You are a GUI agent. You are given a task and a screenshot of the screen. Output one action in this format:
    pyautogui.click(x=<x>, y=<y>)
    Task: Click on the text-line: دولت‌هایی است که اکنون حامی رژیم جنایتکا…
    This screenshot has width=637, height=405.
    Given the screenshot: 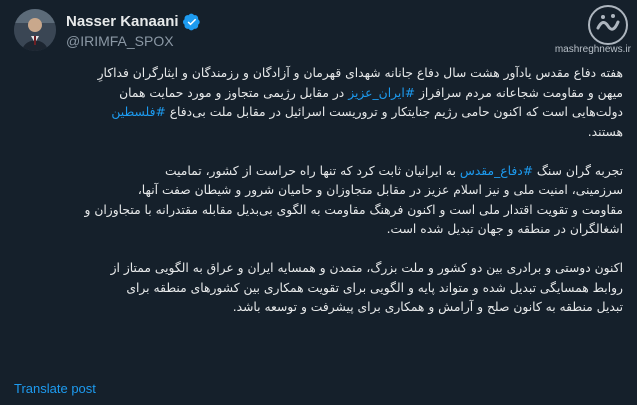 What is the action you would take?
    pyautogui.click(x=318, y=113)
    